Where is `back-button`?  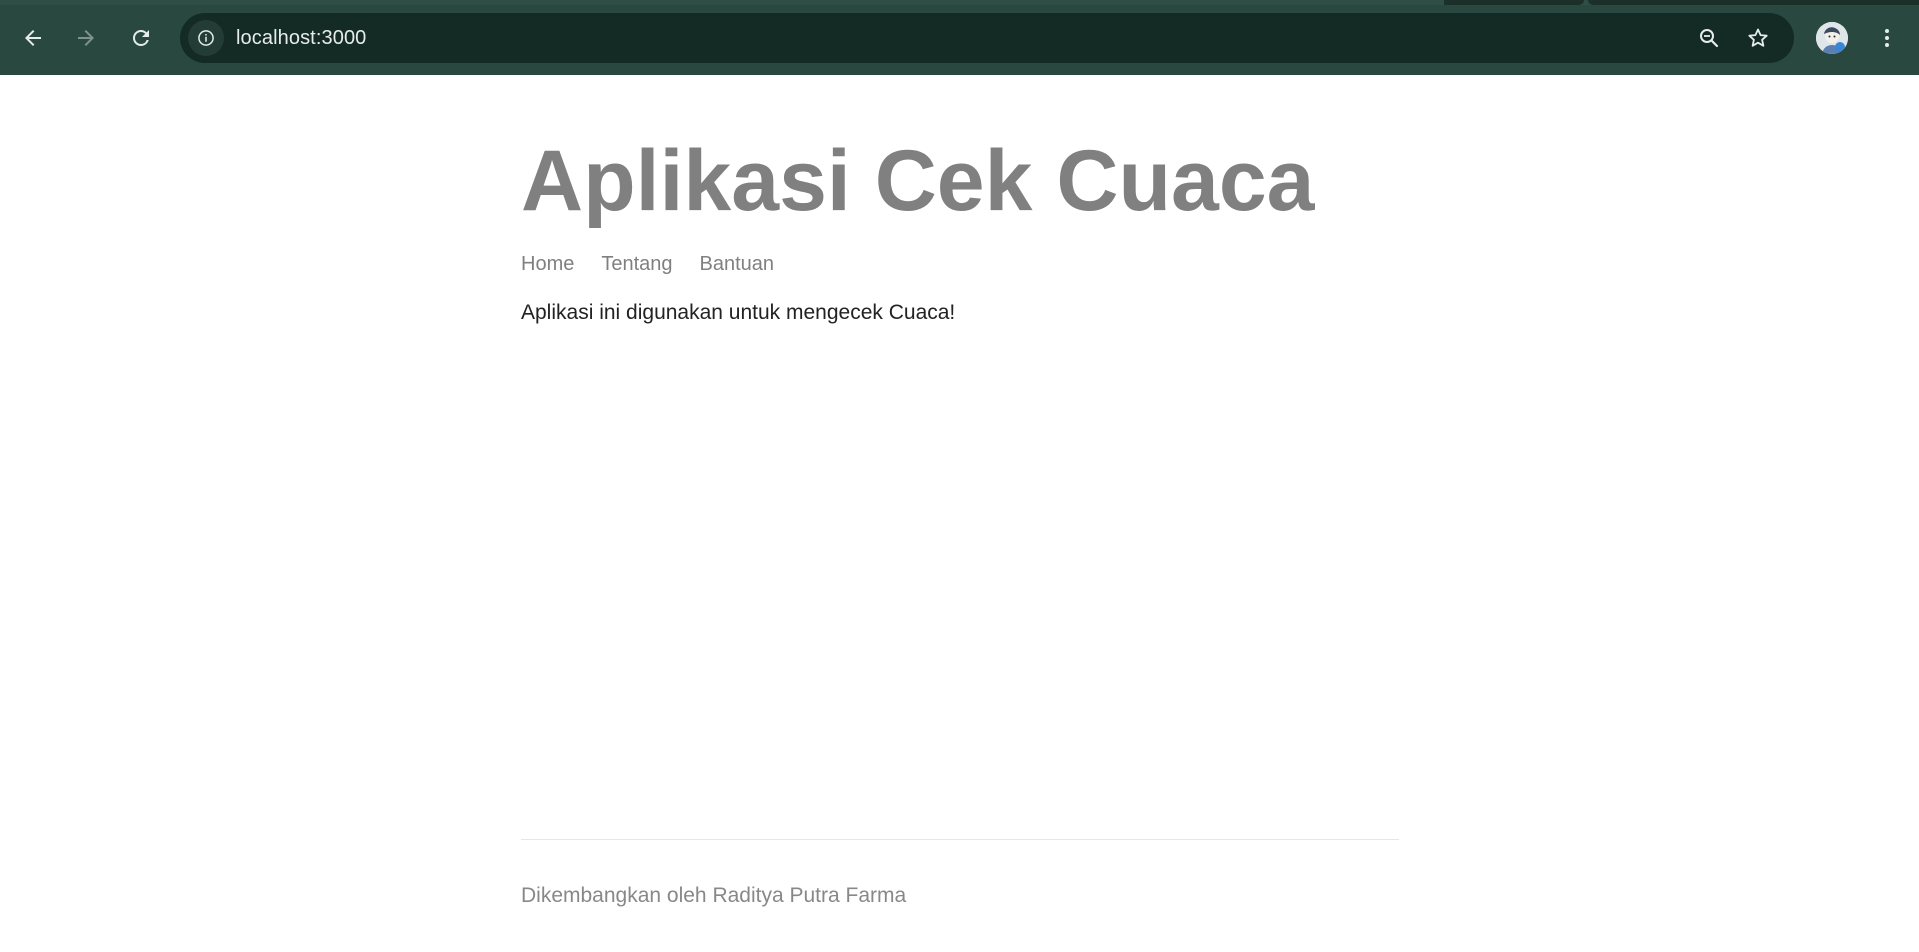
back-button is located at coordinates (33, 38).